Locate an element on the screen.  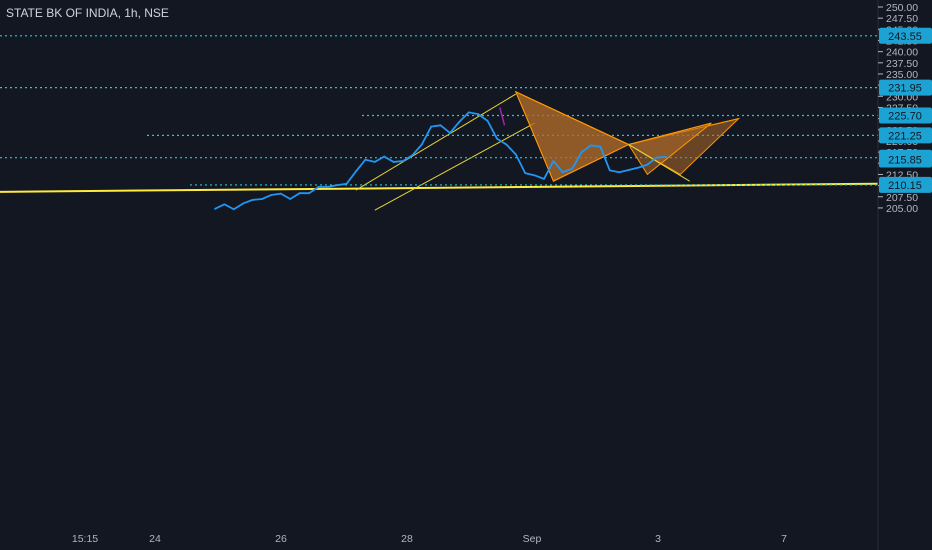
y-tick-label: 250.00 is located at coordinates (902, 8).